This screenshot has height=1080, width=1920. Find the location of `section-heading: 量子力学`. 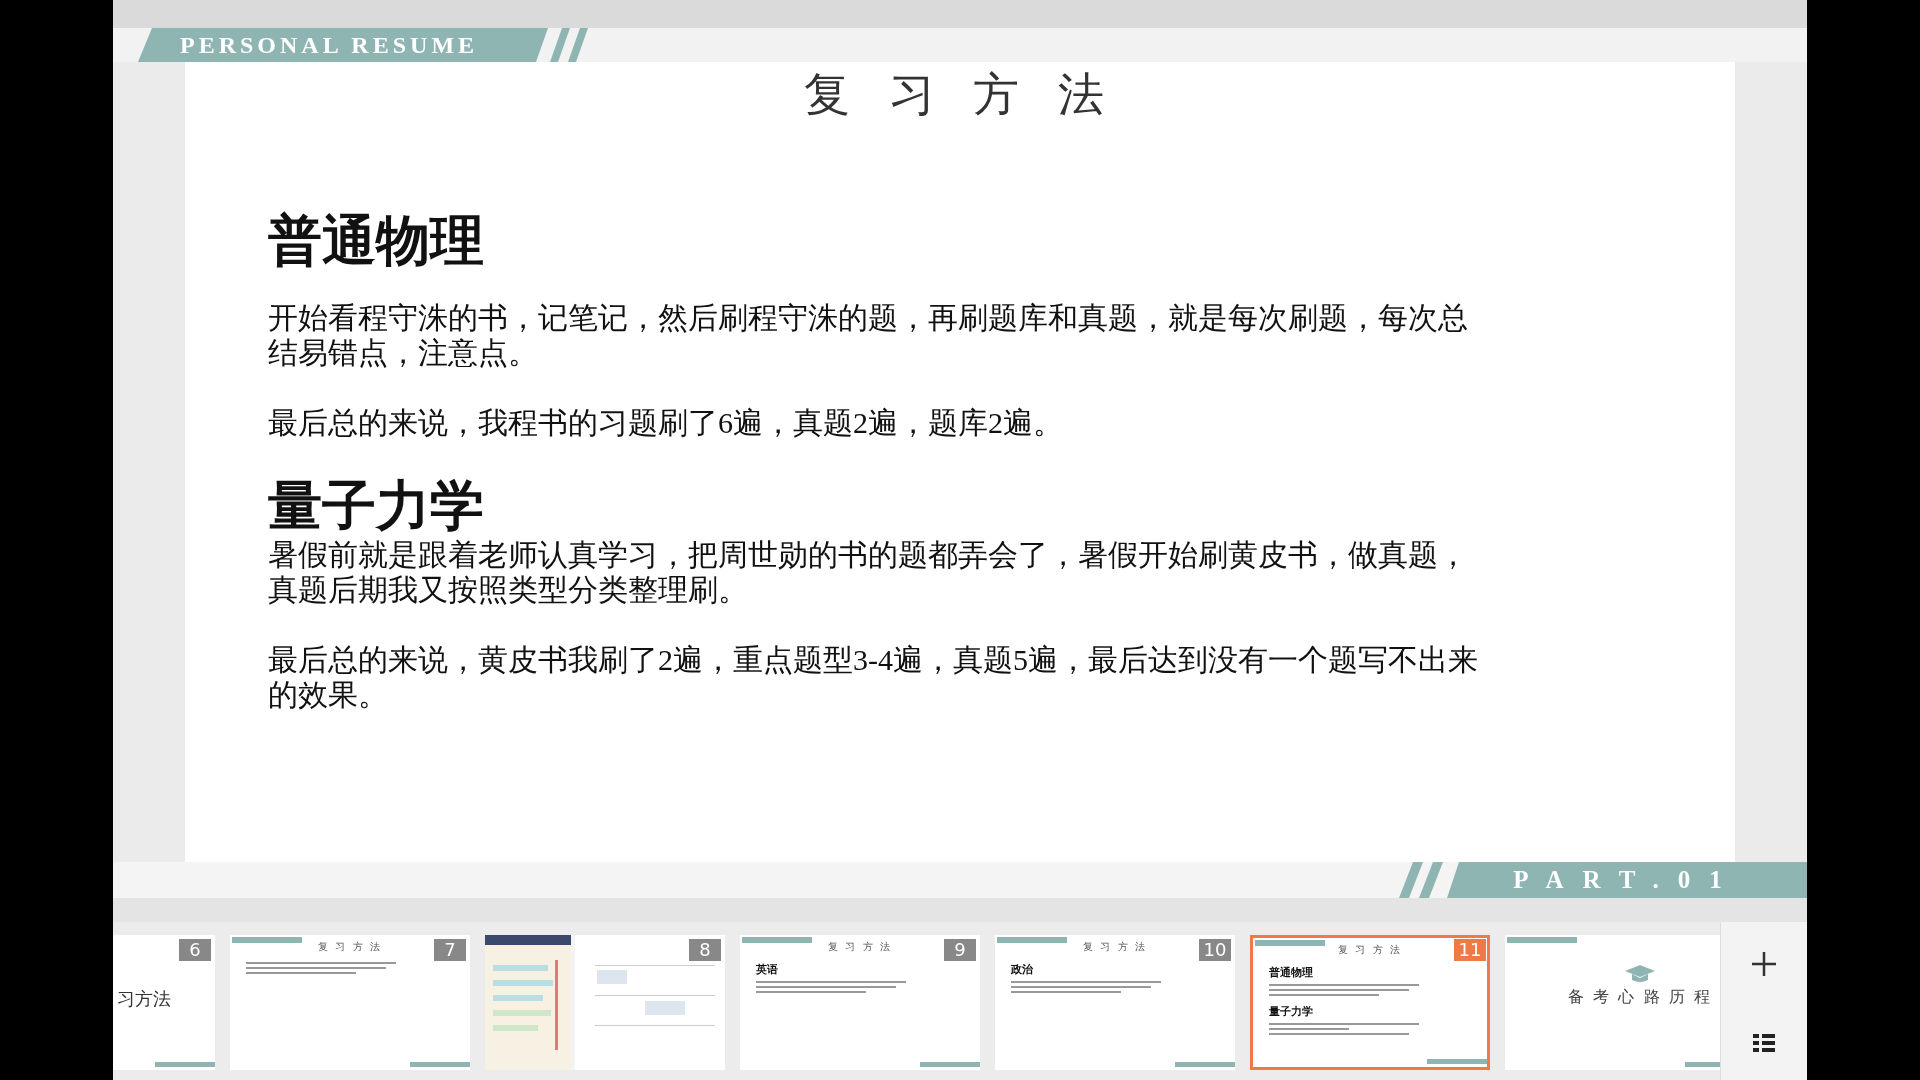

section-heading: 量子力学 is located at coordinates (376, 506).